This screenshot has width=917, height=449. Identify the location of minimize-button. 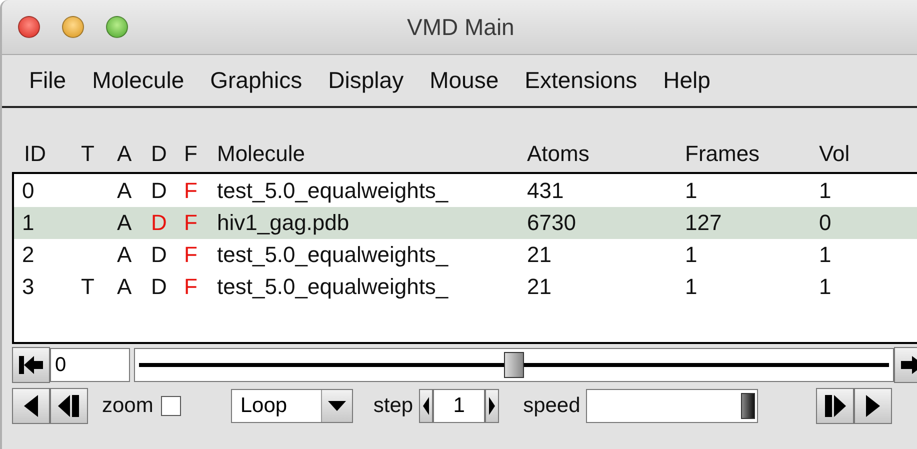
(73, 27).